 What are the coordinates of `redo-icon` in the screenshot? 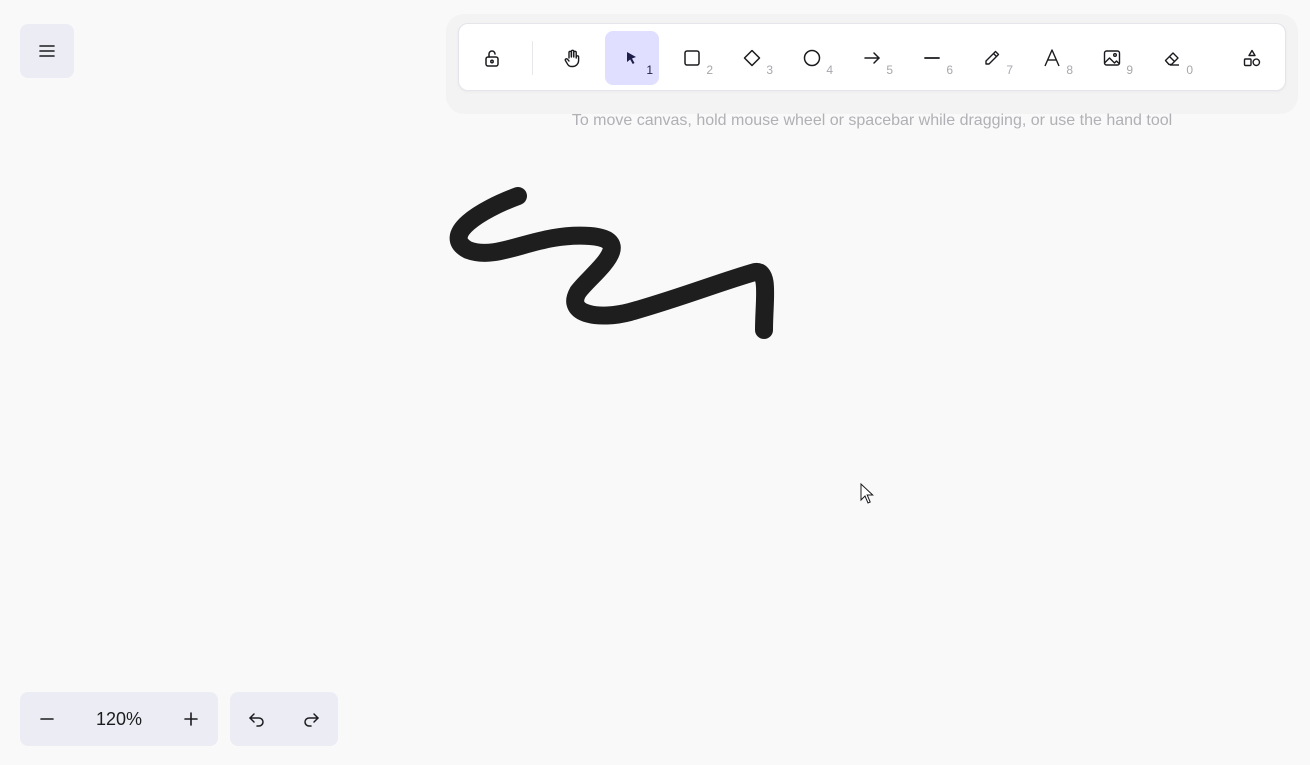 It's located at (311, 720).